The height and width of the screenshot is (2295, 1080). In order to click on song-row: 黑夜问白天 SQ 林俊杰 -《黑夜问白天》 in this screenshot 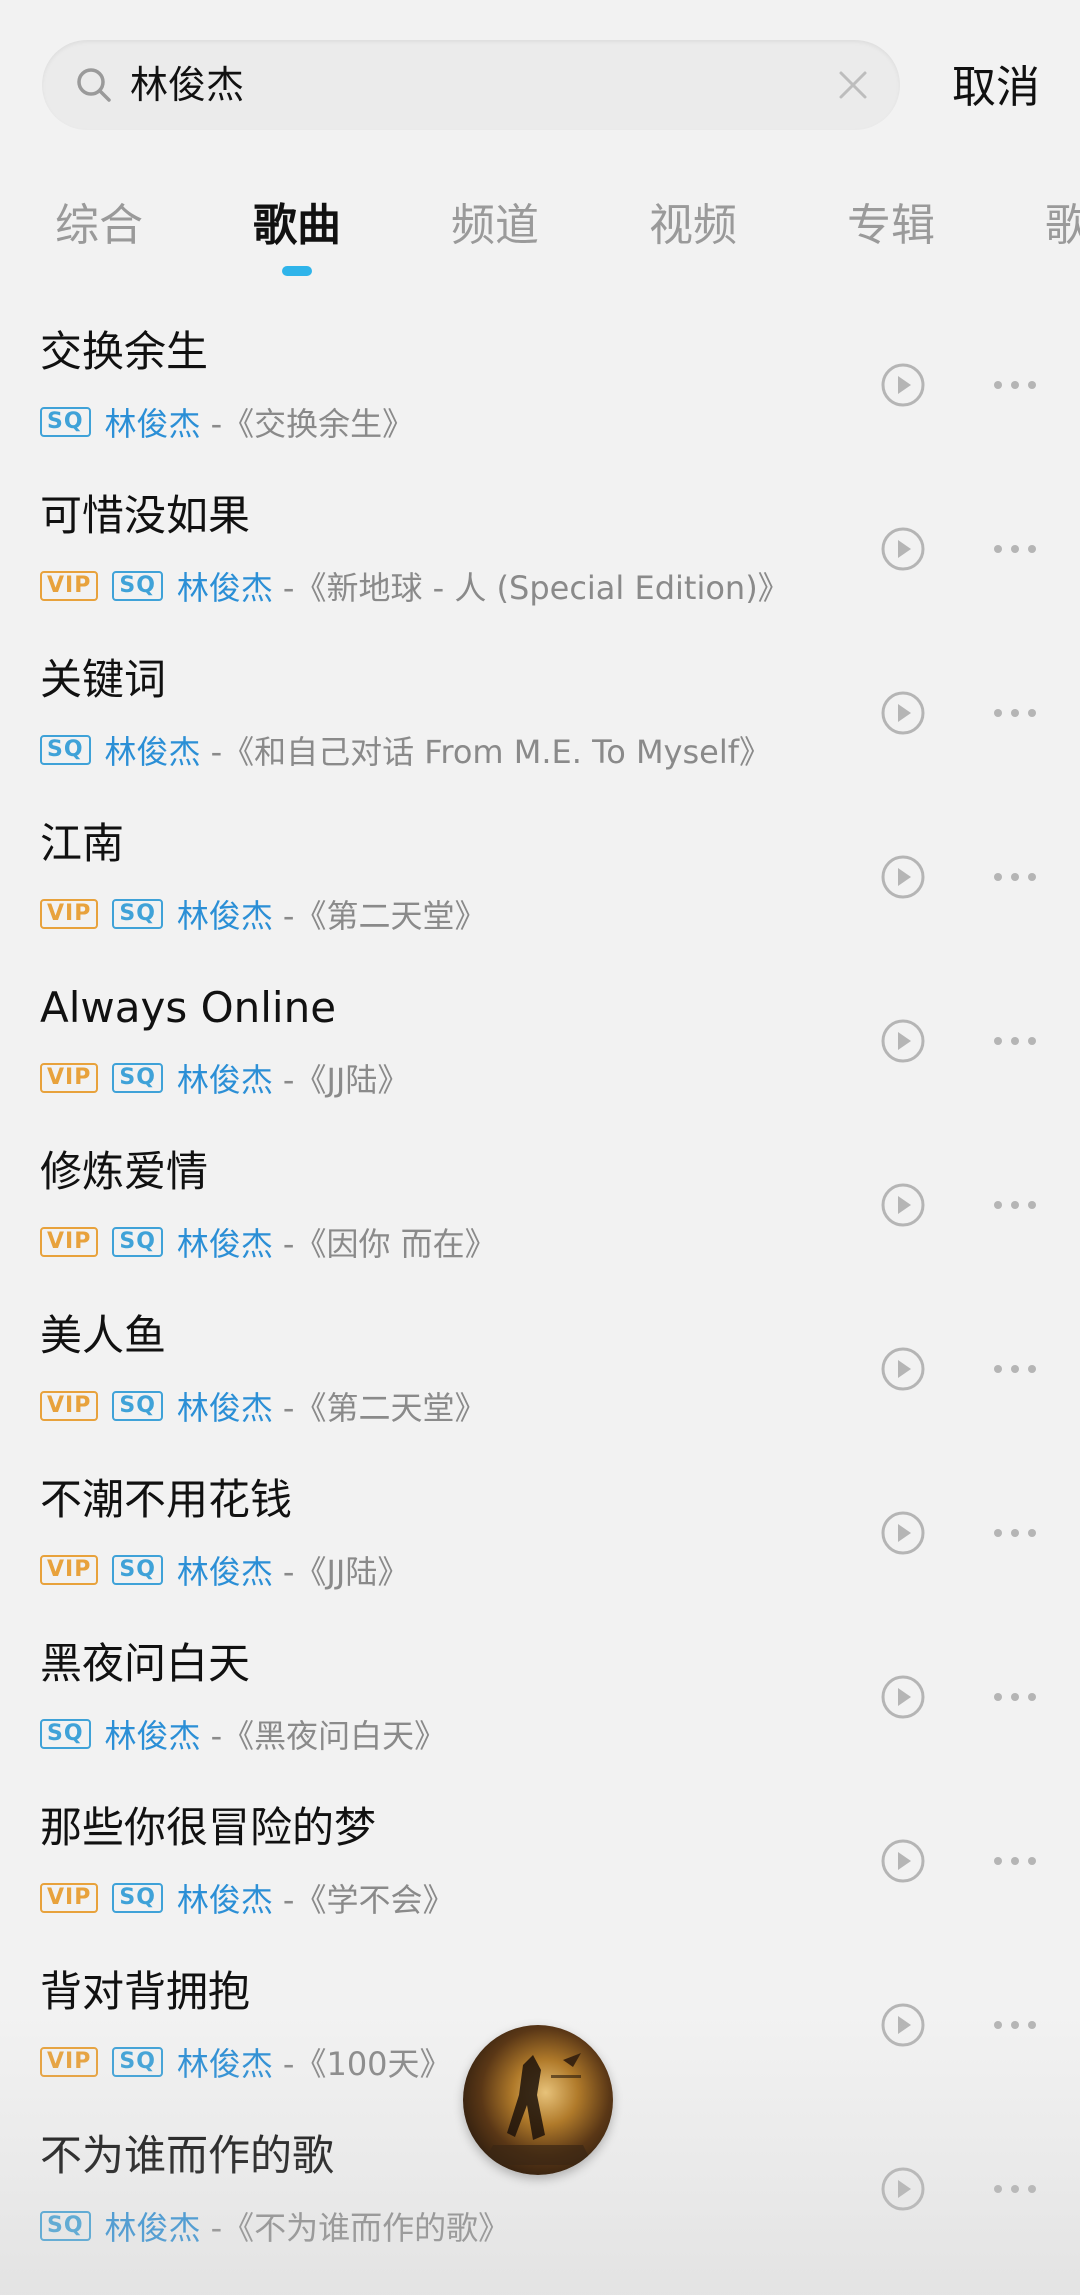, I will do `click(540, 1704)`.